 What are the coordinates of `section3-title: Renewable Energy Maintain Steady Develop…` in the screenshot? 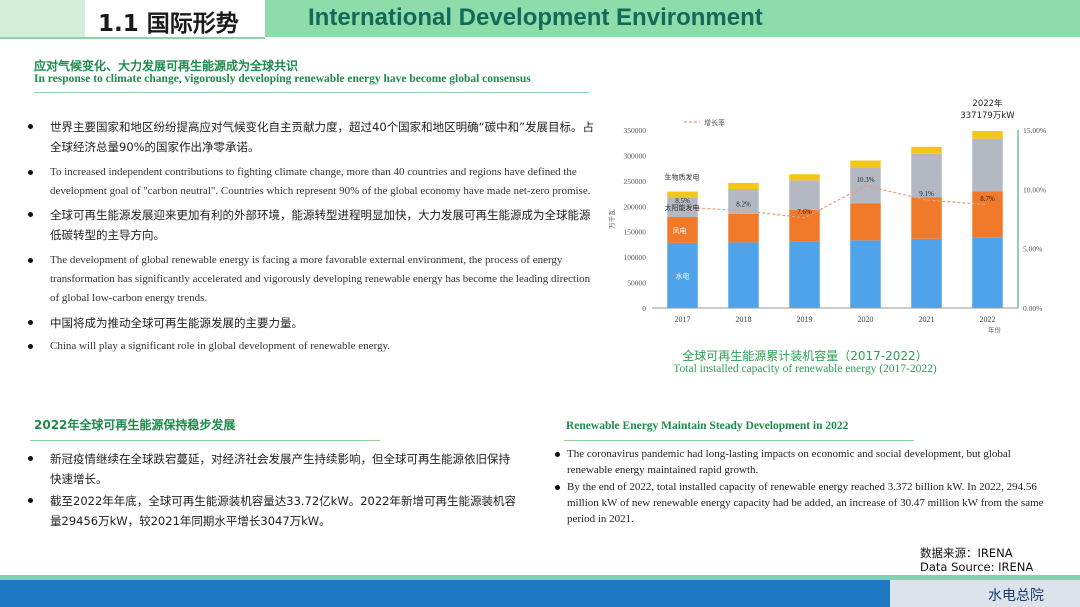 It's located at (707, 426).